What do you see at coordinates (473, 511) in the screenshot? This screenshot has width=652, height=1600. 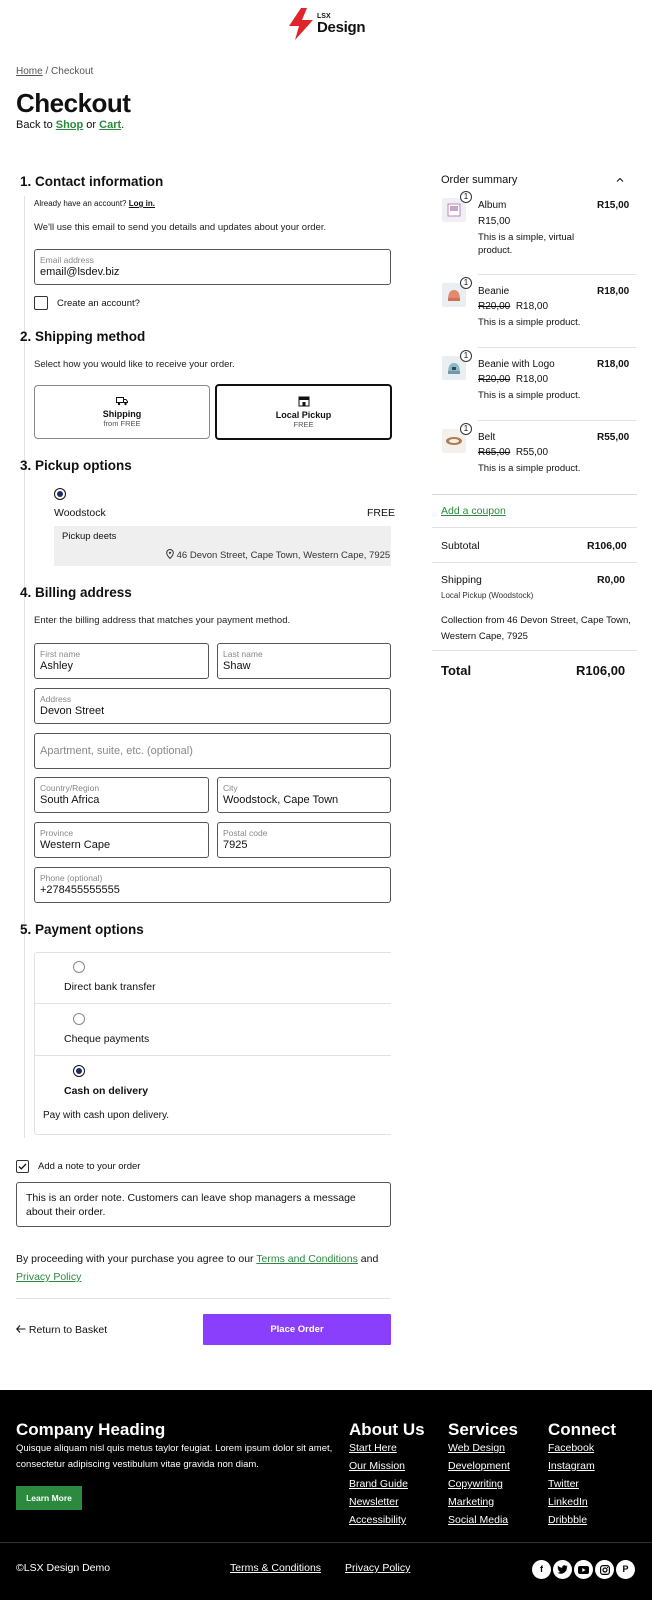 I see `add-coupon-link: Add a coupon` at bounding box center [473, 511].